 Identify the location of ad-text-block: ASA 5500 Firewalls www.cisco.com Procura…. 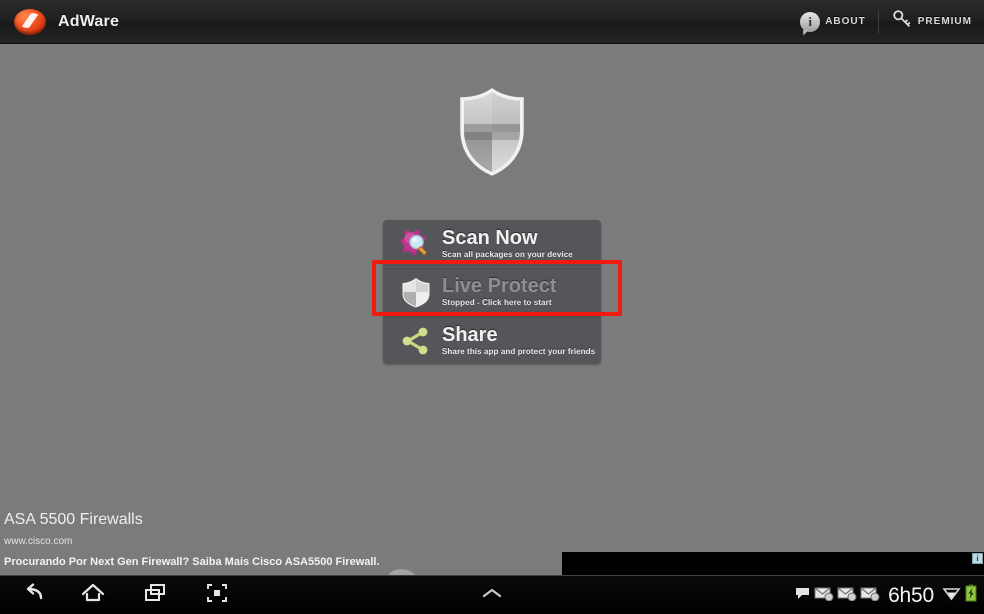
(214, 539).